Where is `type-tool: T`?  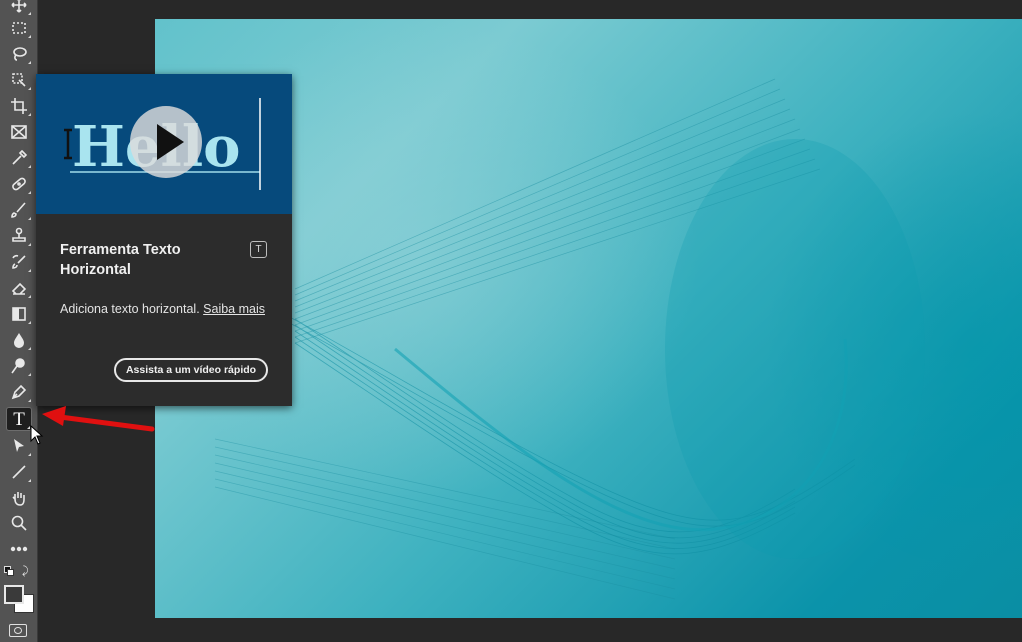 type-tool: T is located at coordinates (19, 419).